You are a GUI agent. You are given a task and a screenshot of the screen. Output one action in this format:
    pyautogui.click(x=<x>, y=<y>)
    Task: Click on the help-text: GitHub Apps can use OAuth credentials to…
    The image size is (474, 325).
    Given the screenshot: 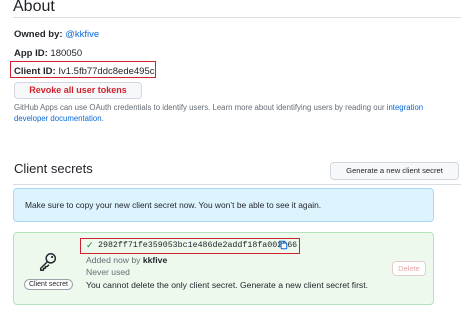 What is the action you would take?
    pyautogui.click(x=200, y=107)
    